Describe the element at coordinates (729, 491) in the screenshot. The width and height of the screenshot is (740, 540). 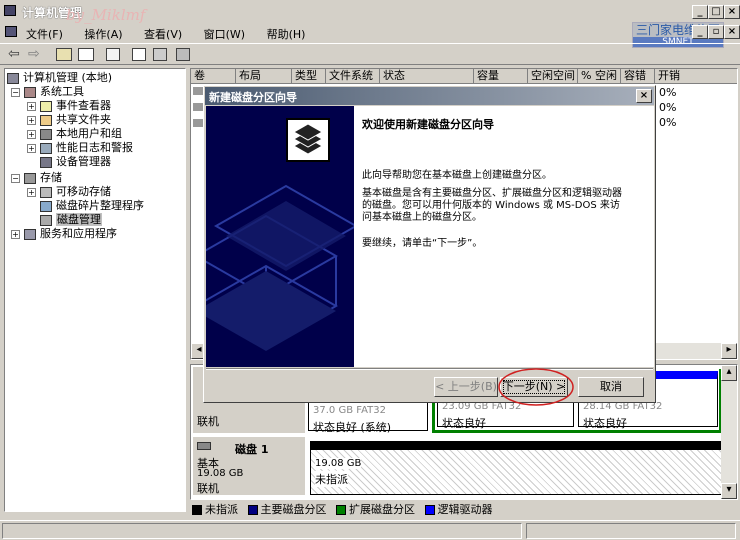
I see `scroll-down-button: ▾` at that location.